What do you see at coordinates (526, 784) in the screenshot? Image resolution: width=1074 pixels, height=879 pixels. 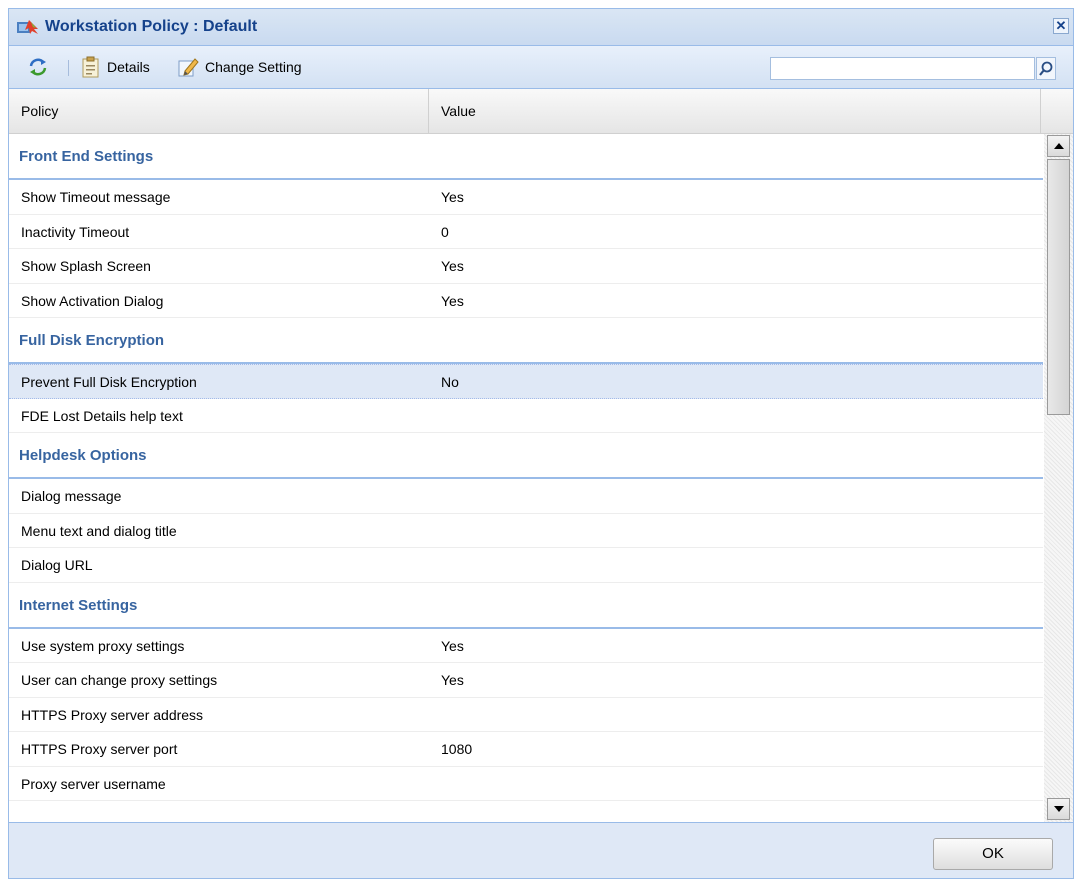 I see `table-row: Proxy server username` at bounding box center [526, 784].